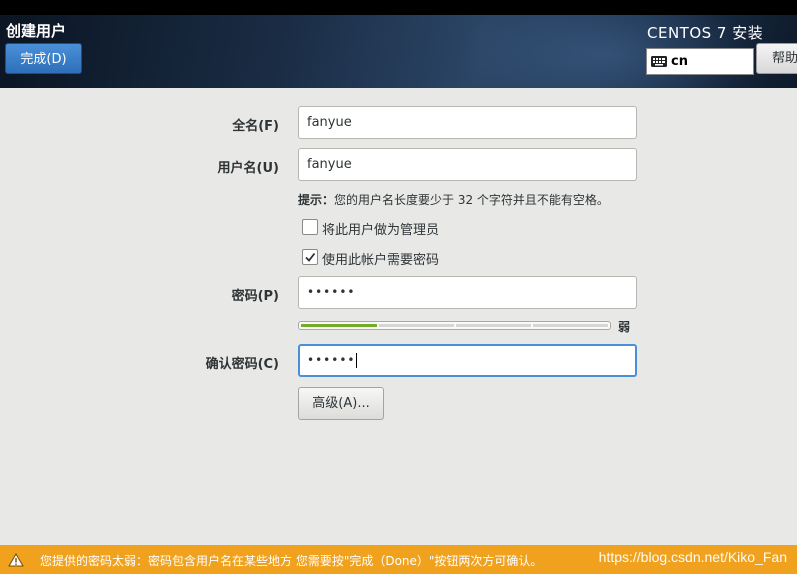 The image size is (797, 574). I want to click on install-title: CENTOS 7 安装, so click(705, 33).